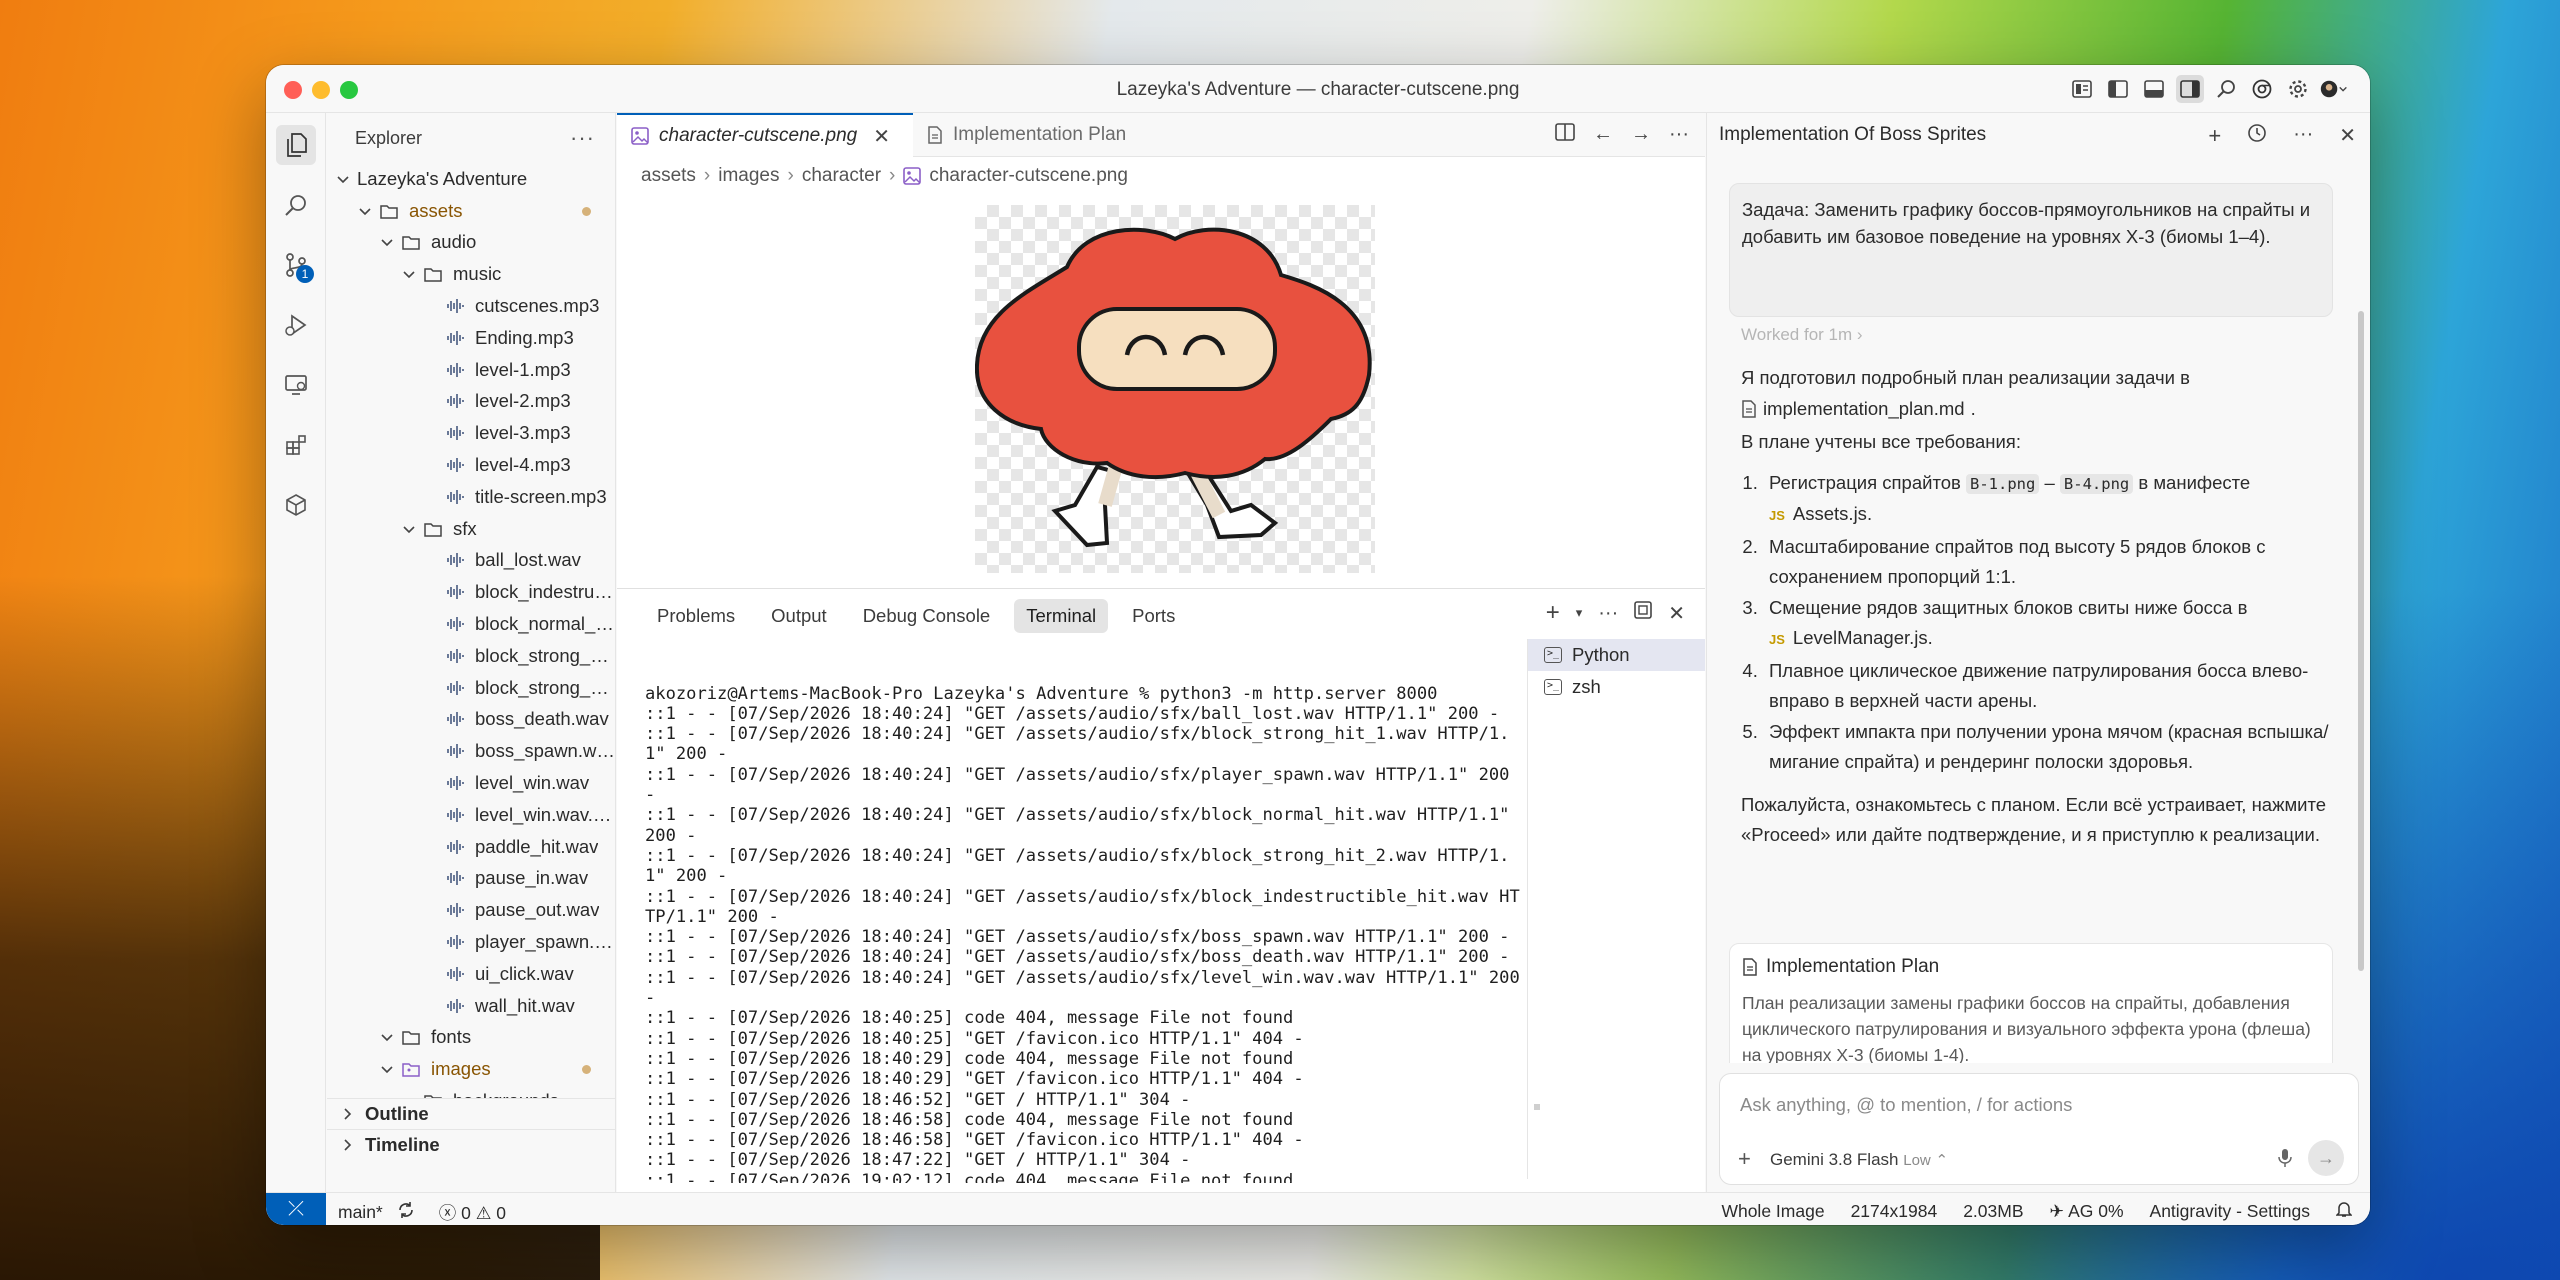 The image size is (2560, 1280). I want to click on chrome-icon, so click(2262, 89).